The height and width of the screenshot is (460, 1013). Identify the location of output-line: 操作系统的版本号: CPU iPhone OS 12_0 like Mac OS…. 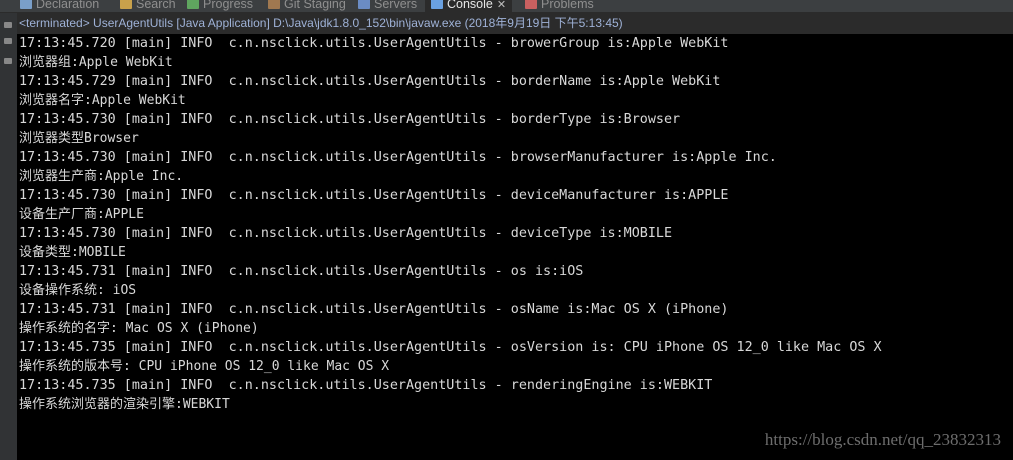
(204, 366).